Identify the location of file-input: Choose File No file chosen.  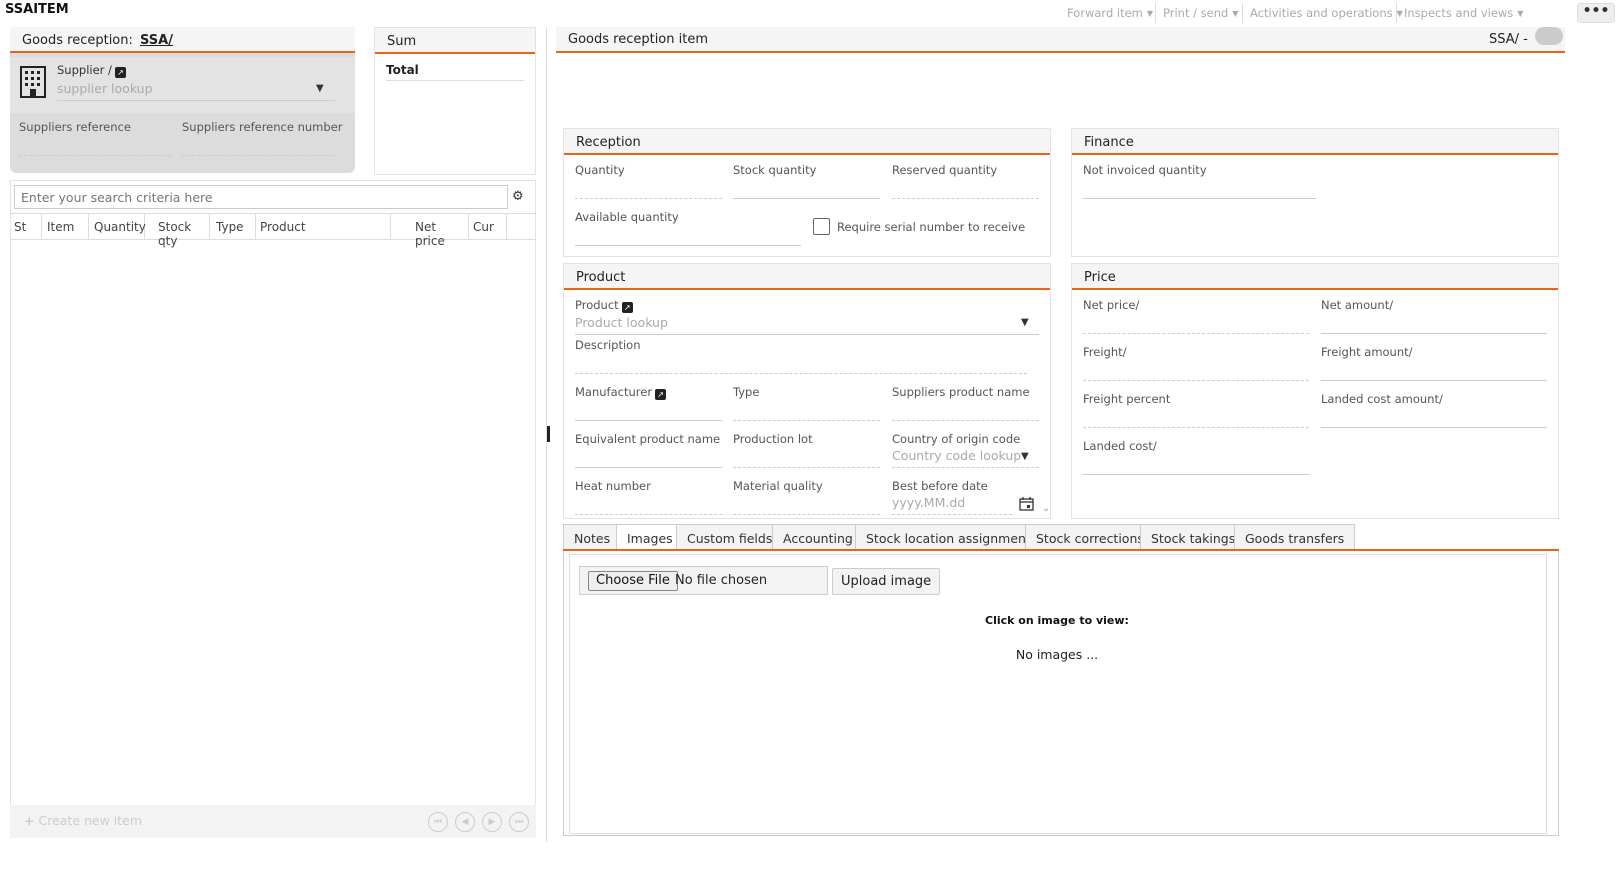
(703, 580).